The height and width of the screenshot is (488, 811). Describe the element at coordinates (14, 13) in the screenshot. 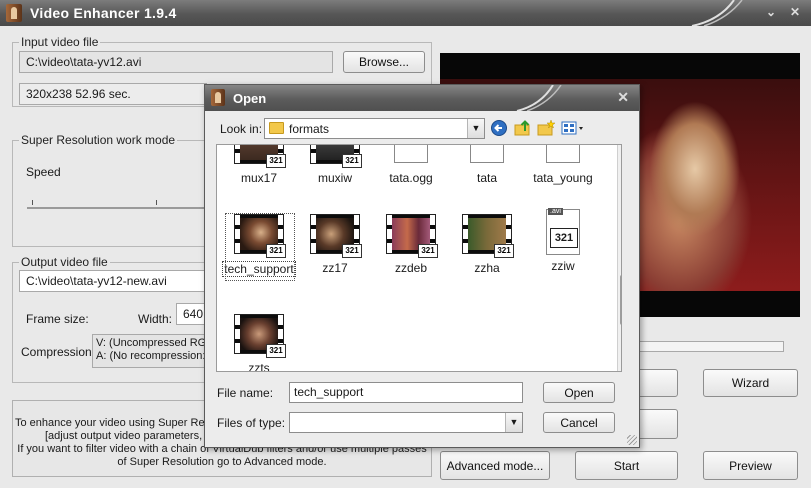

I see `app-icon` at that location.